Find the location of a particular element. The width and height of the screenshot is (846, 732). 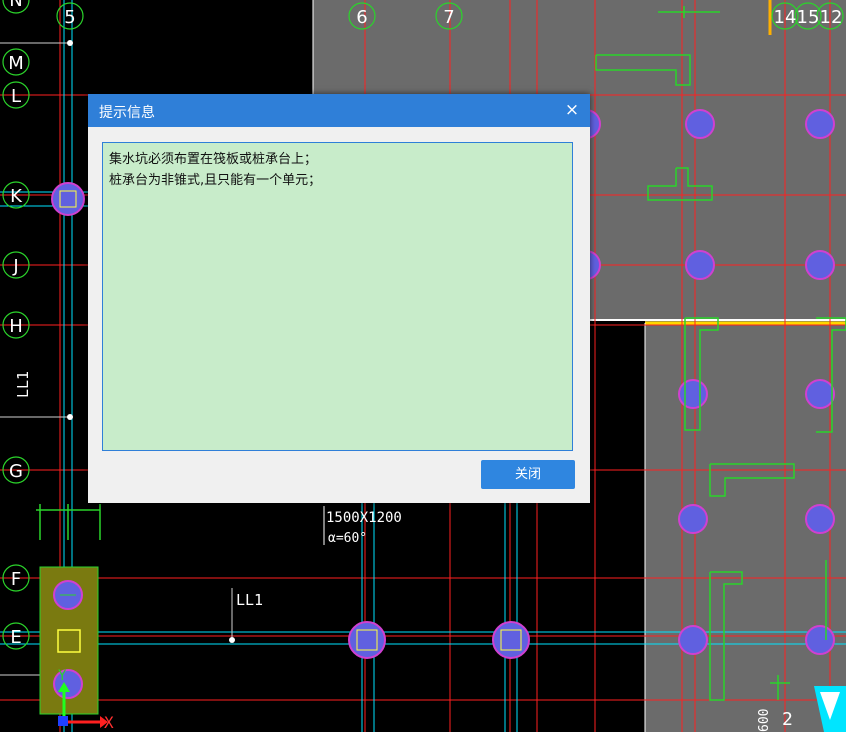

close-icon: × is located at coordinates (572, 110).